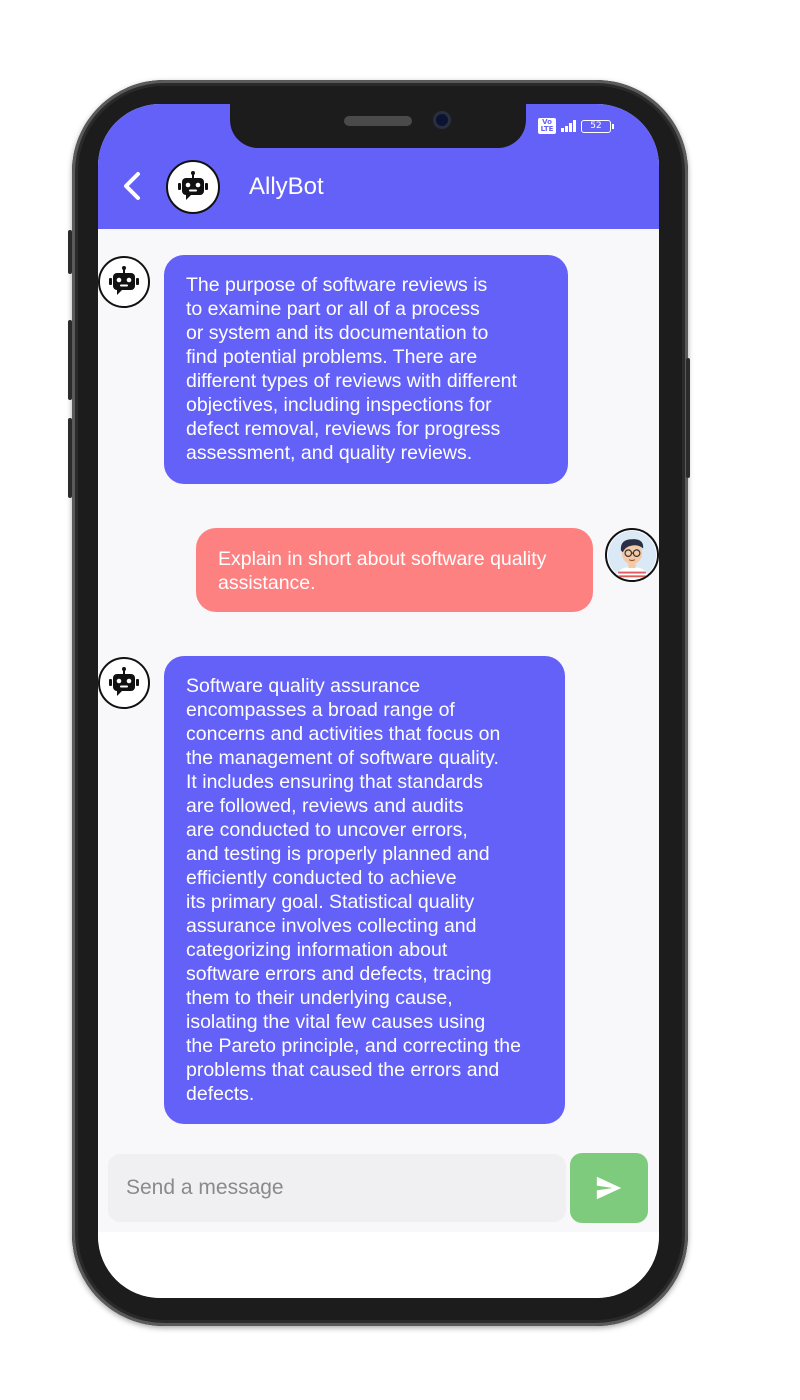 This screenshot has height=1400, width=800. What do you see at coordinates (442, 120) in the screenshot?
I see `front-camera` at bounding box center [442, 120].